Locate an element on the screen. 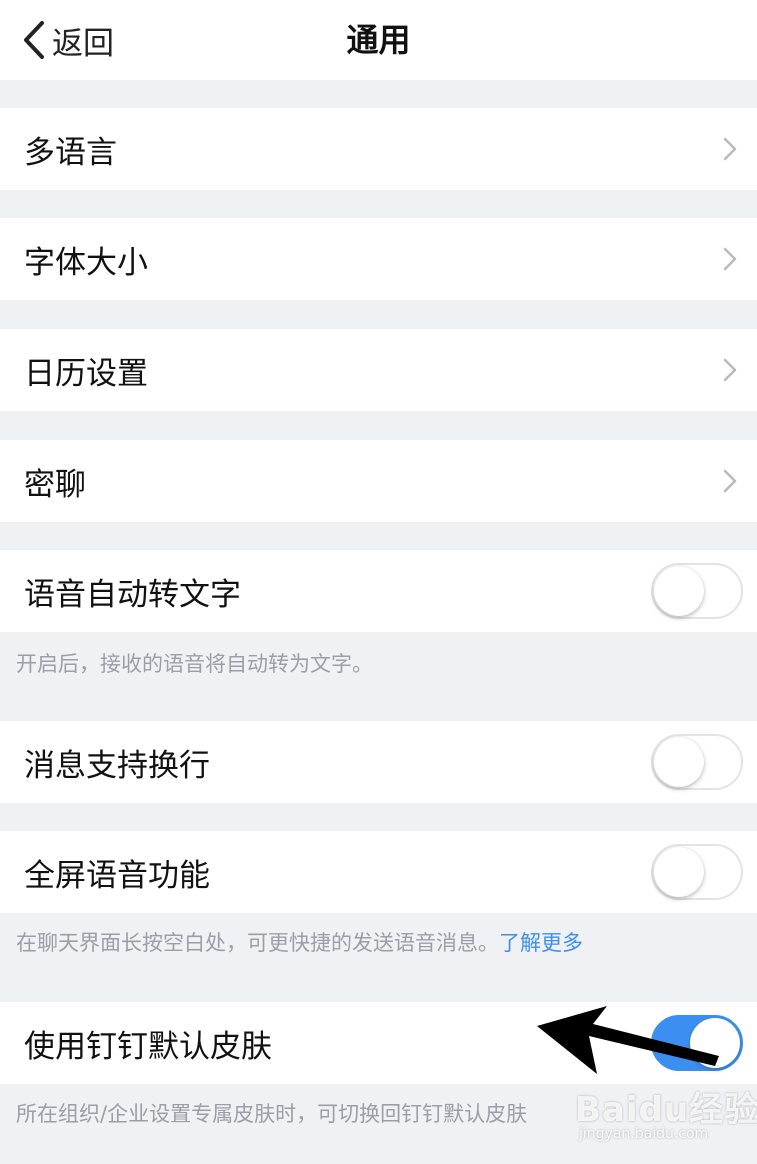 The width and height of the screenshot is (757, 1164). navigation-bar: 返回 通用 is located at coordinates (378, 40).